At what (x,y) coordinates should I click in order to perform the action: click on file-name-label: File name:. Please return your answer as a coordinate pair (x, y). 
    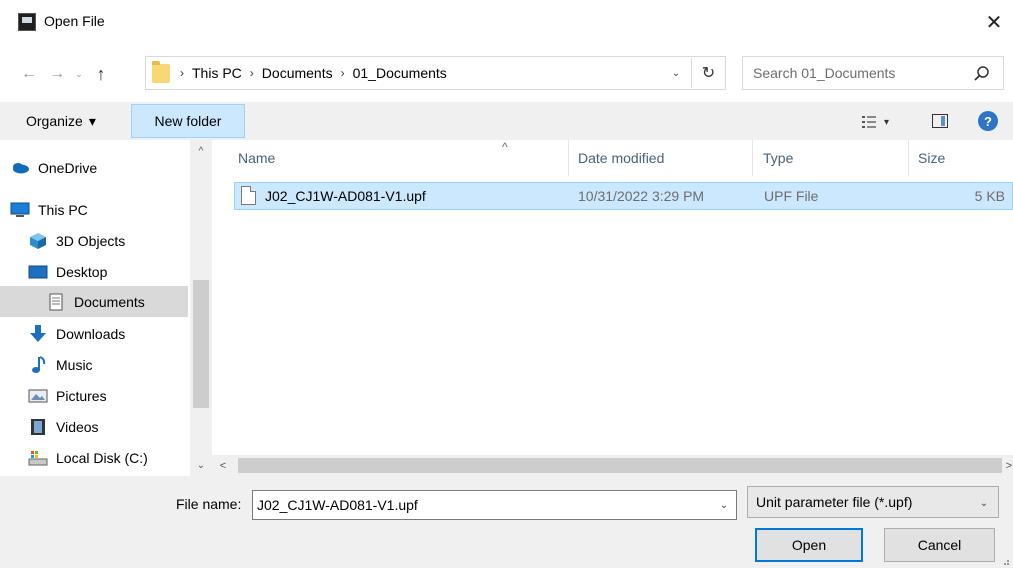
    Looking at the image, I should click on (209, 504).